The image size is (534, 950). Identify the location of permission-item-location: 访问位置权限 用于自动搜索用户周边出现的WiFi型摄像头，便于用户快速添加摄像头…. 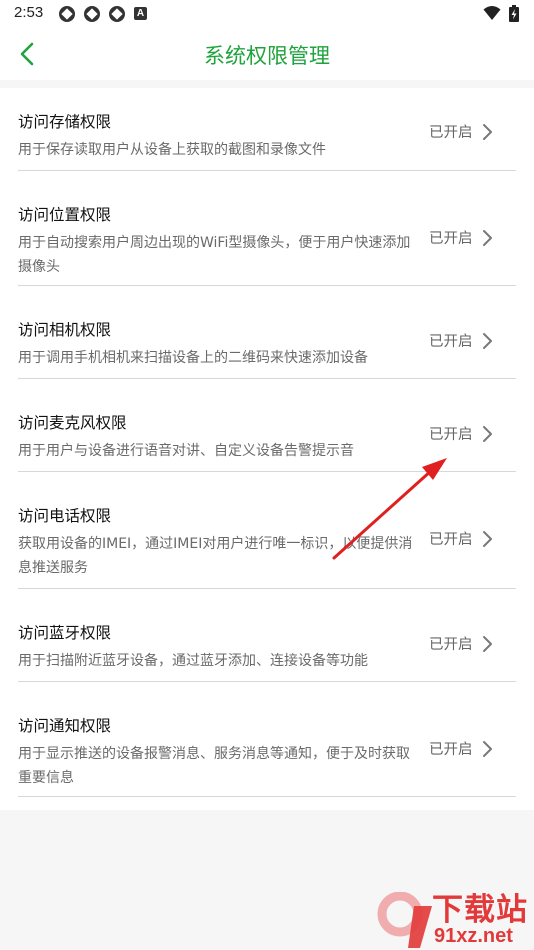
(267, 228).